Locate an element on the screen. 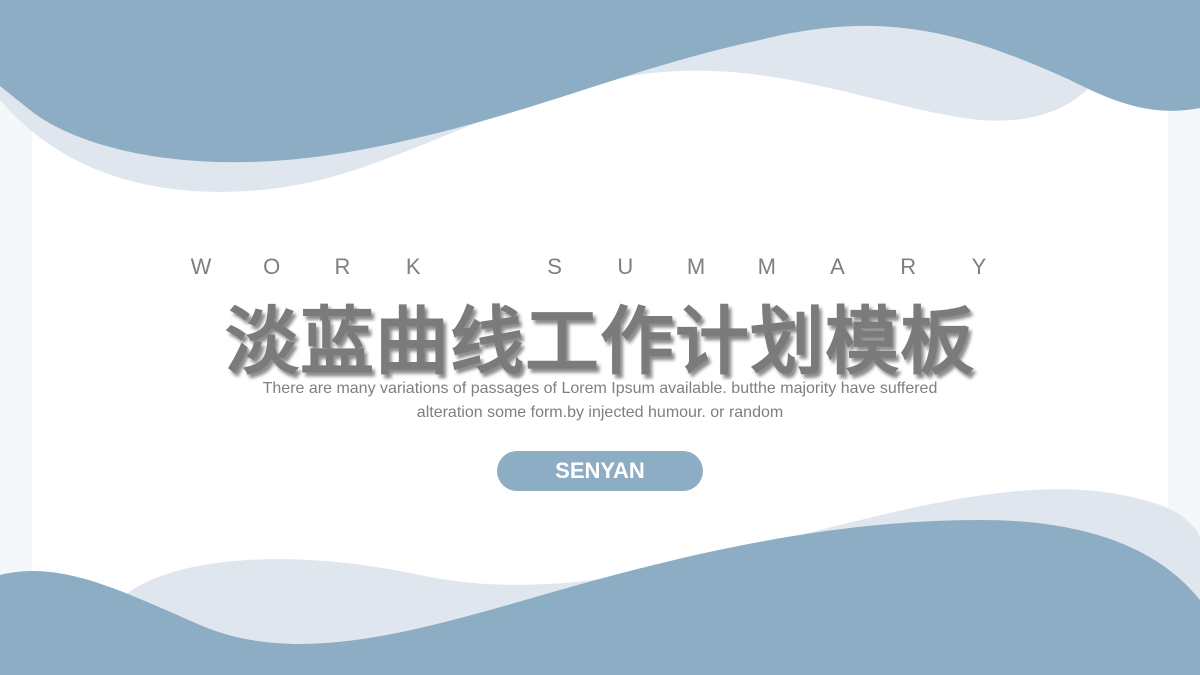 This screenshot has width=1200, height=675. header-letter: O is located at coordinates (272, 266).